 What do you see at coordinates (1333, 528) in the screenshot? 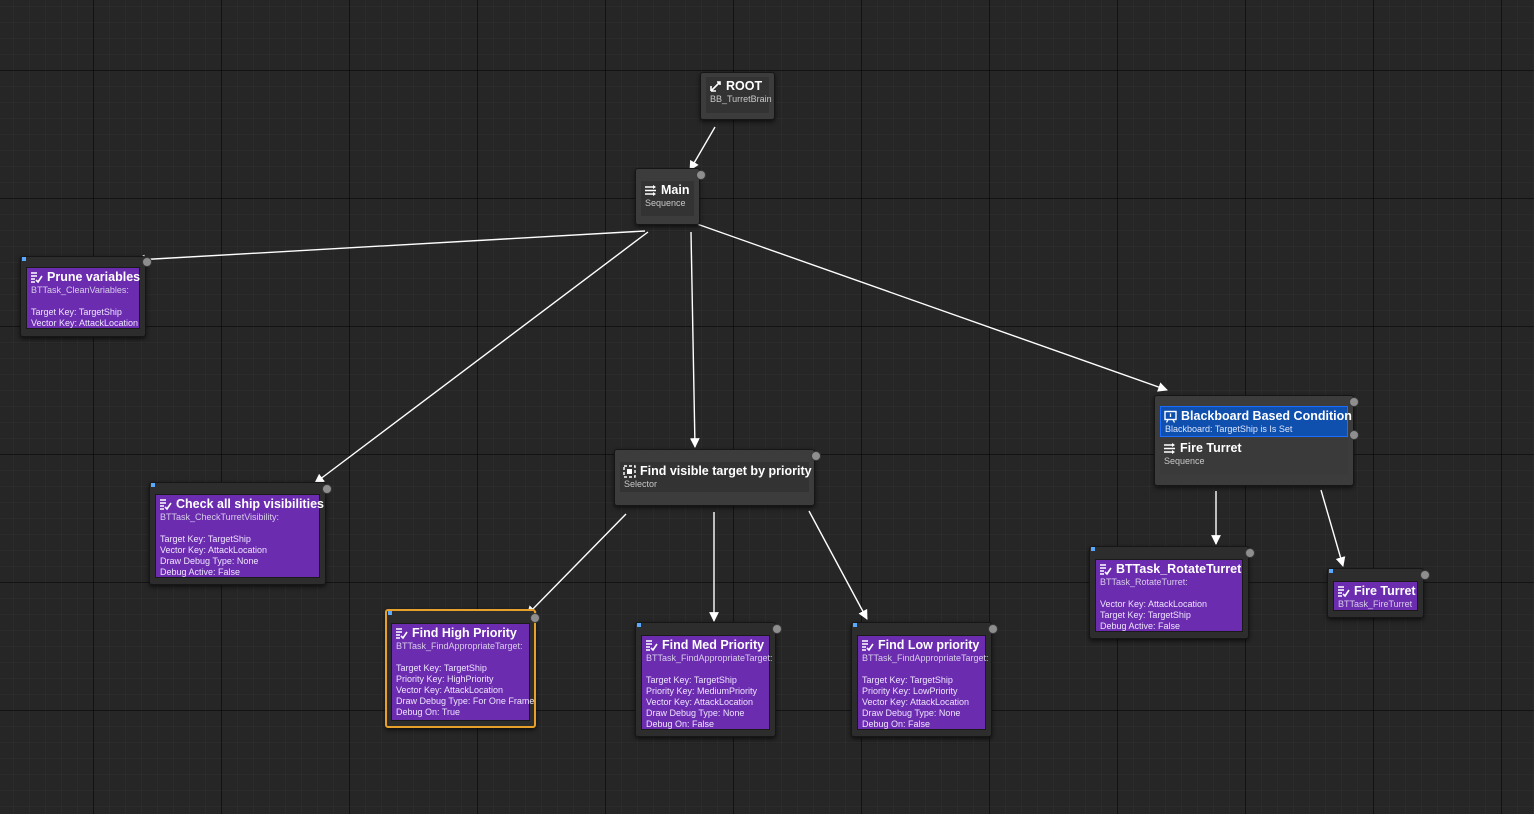
I see `wire-fireseq-firetask` at bounding box center [1333, 528].